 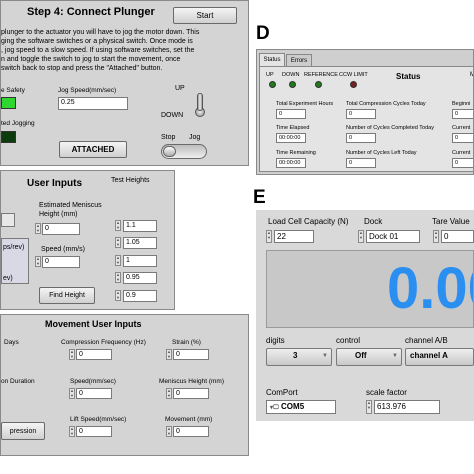 I want to click on indicator-label-down: DOWN, so click(x=291, y=75).